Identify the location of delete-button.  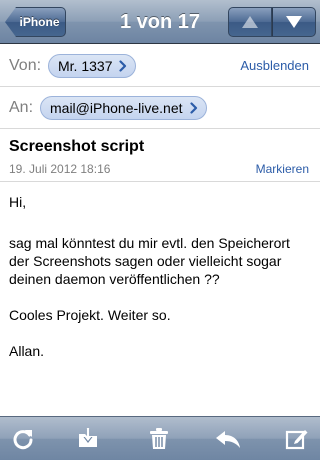
(159, 438).